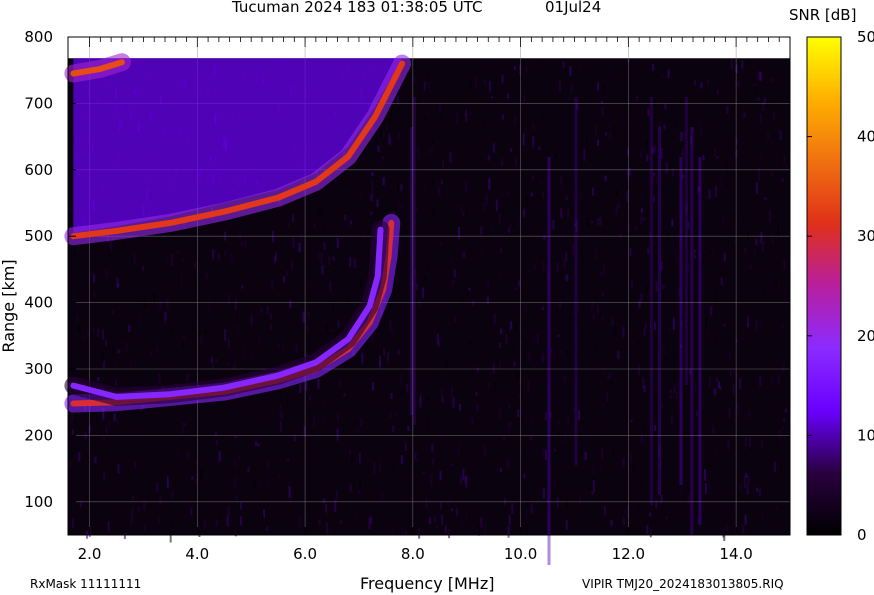 The height and width of the screenshot is (595, 874). I want to click on colorbar-tick-label: 0, so click(862, 535).